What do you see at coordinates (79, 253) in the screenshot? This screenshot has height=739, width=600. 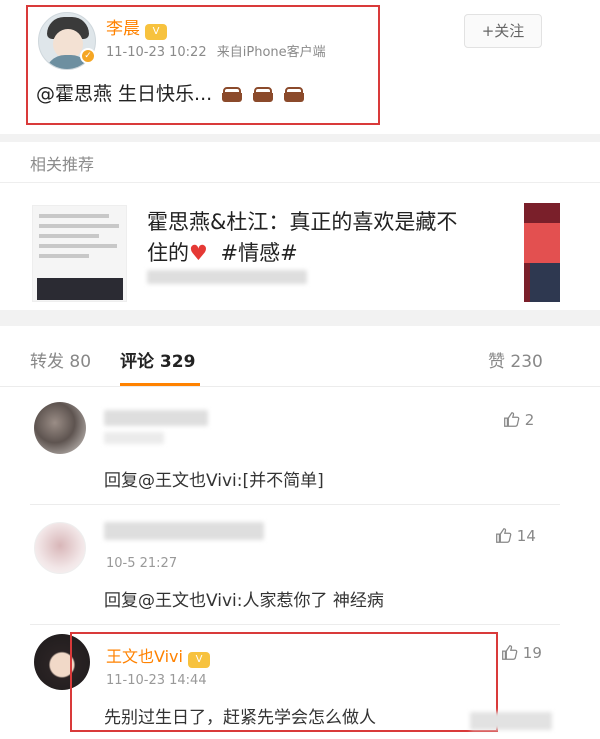 I see `related-thumbnail-left` at bounding box center [79, 253].